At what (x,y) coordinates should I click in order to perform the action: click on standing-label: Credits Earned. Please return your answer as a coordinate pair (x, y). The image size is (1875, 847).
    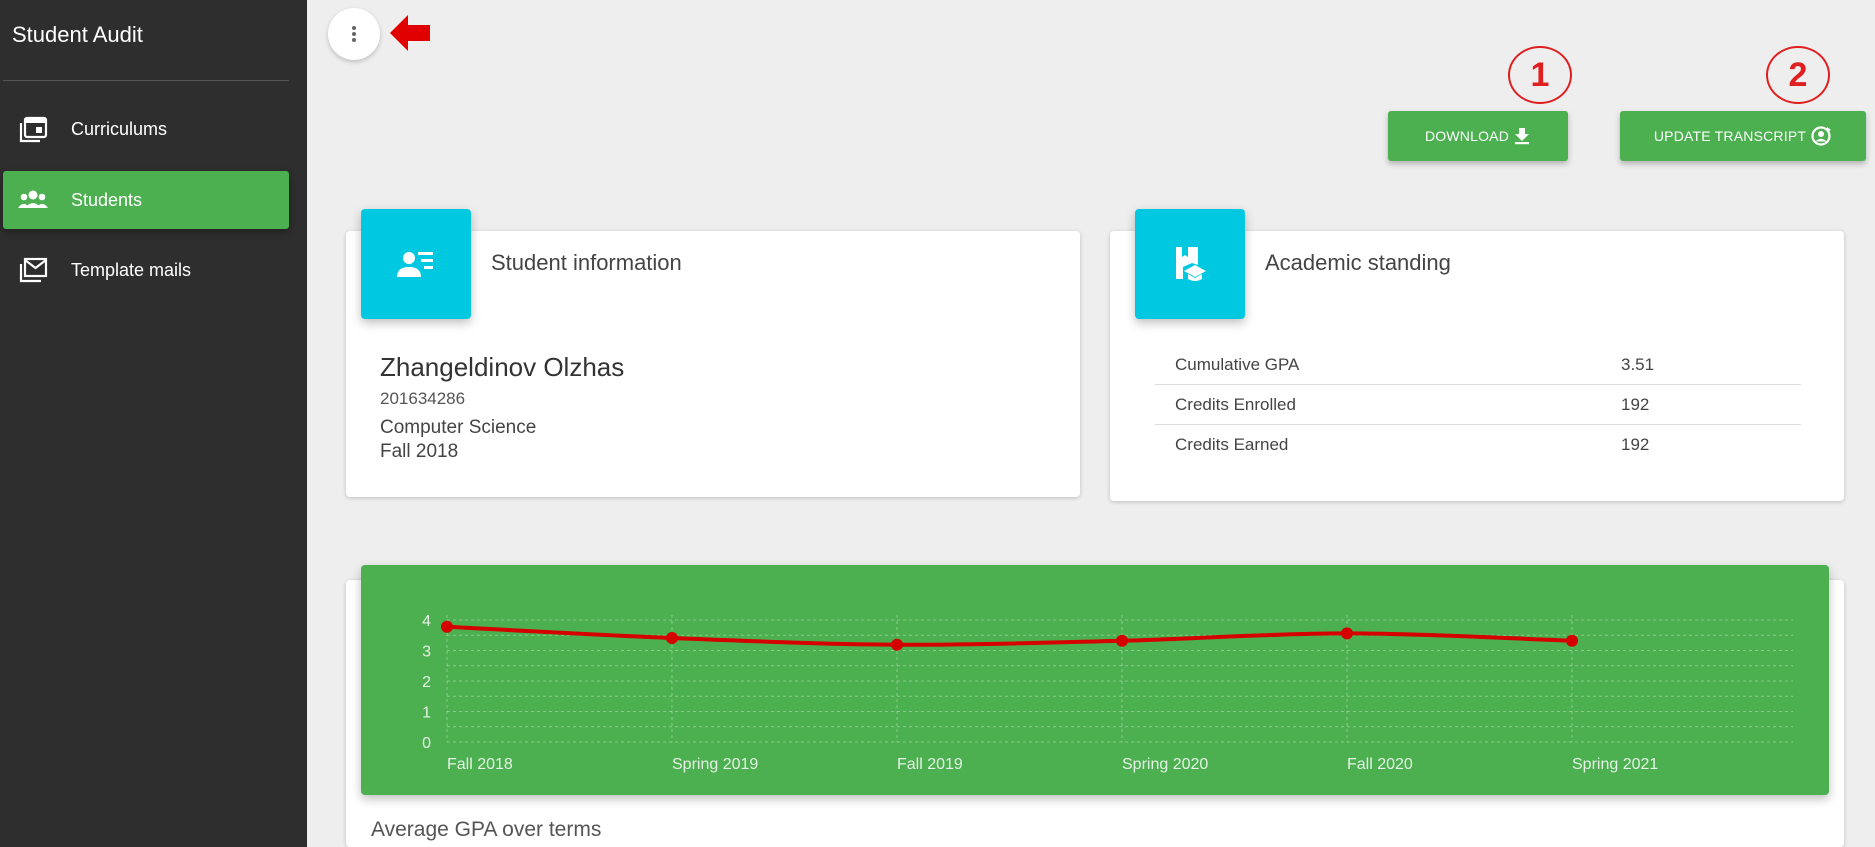
    Looking at the image, I should click on (1232, 444).